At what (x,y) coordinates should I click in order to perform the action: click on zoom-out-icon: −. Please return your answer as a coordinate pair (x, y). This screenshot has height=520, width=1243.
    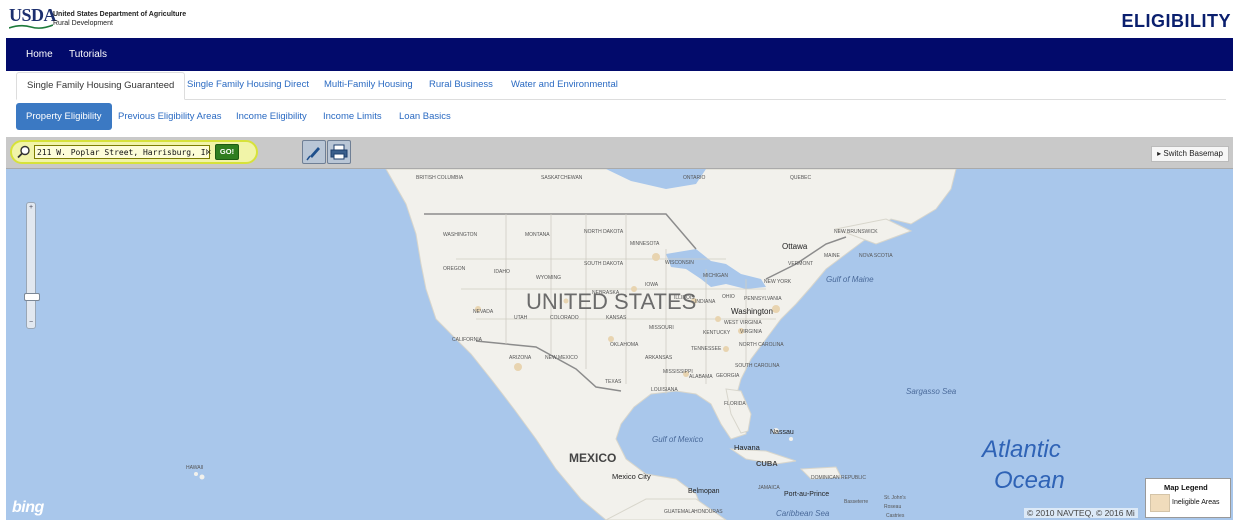
    Looking at the image, I should click on (31, 323).